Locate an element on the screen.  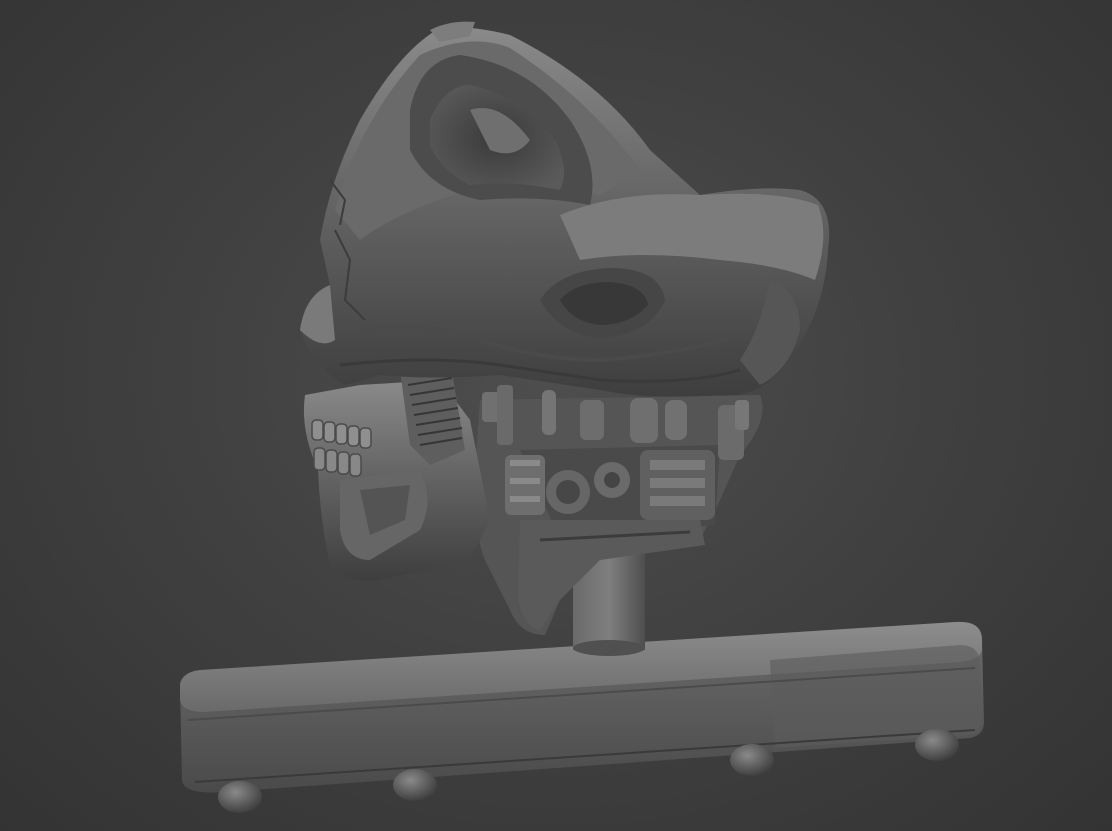
skull-jaw is located at coordinates (396, 470).